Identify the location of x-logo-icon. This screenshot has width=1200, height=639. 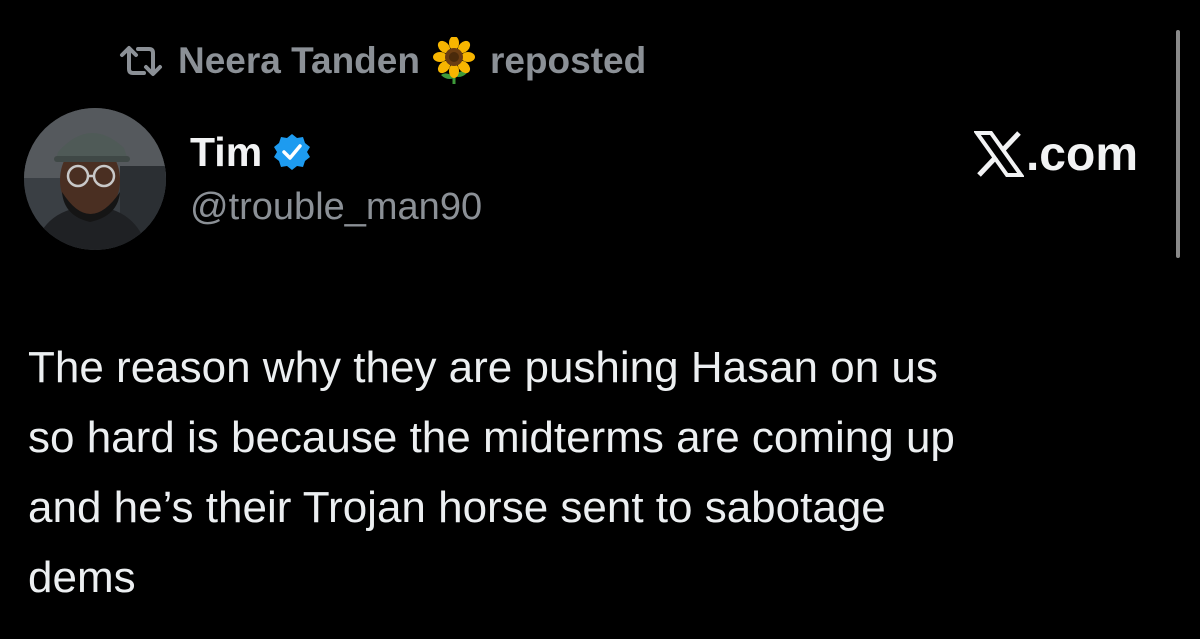
(998, 154).